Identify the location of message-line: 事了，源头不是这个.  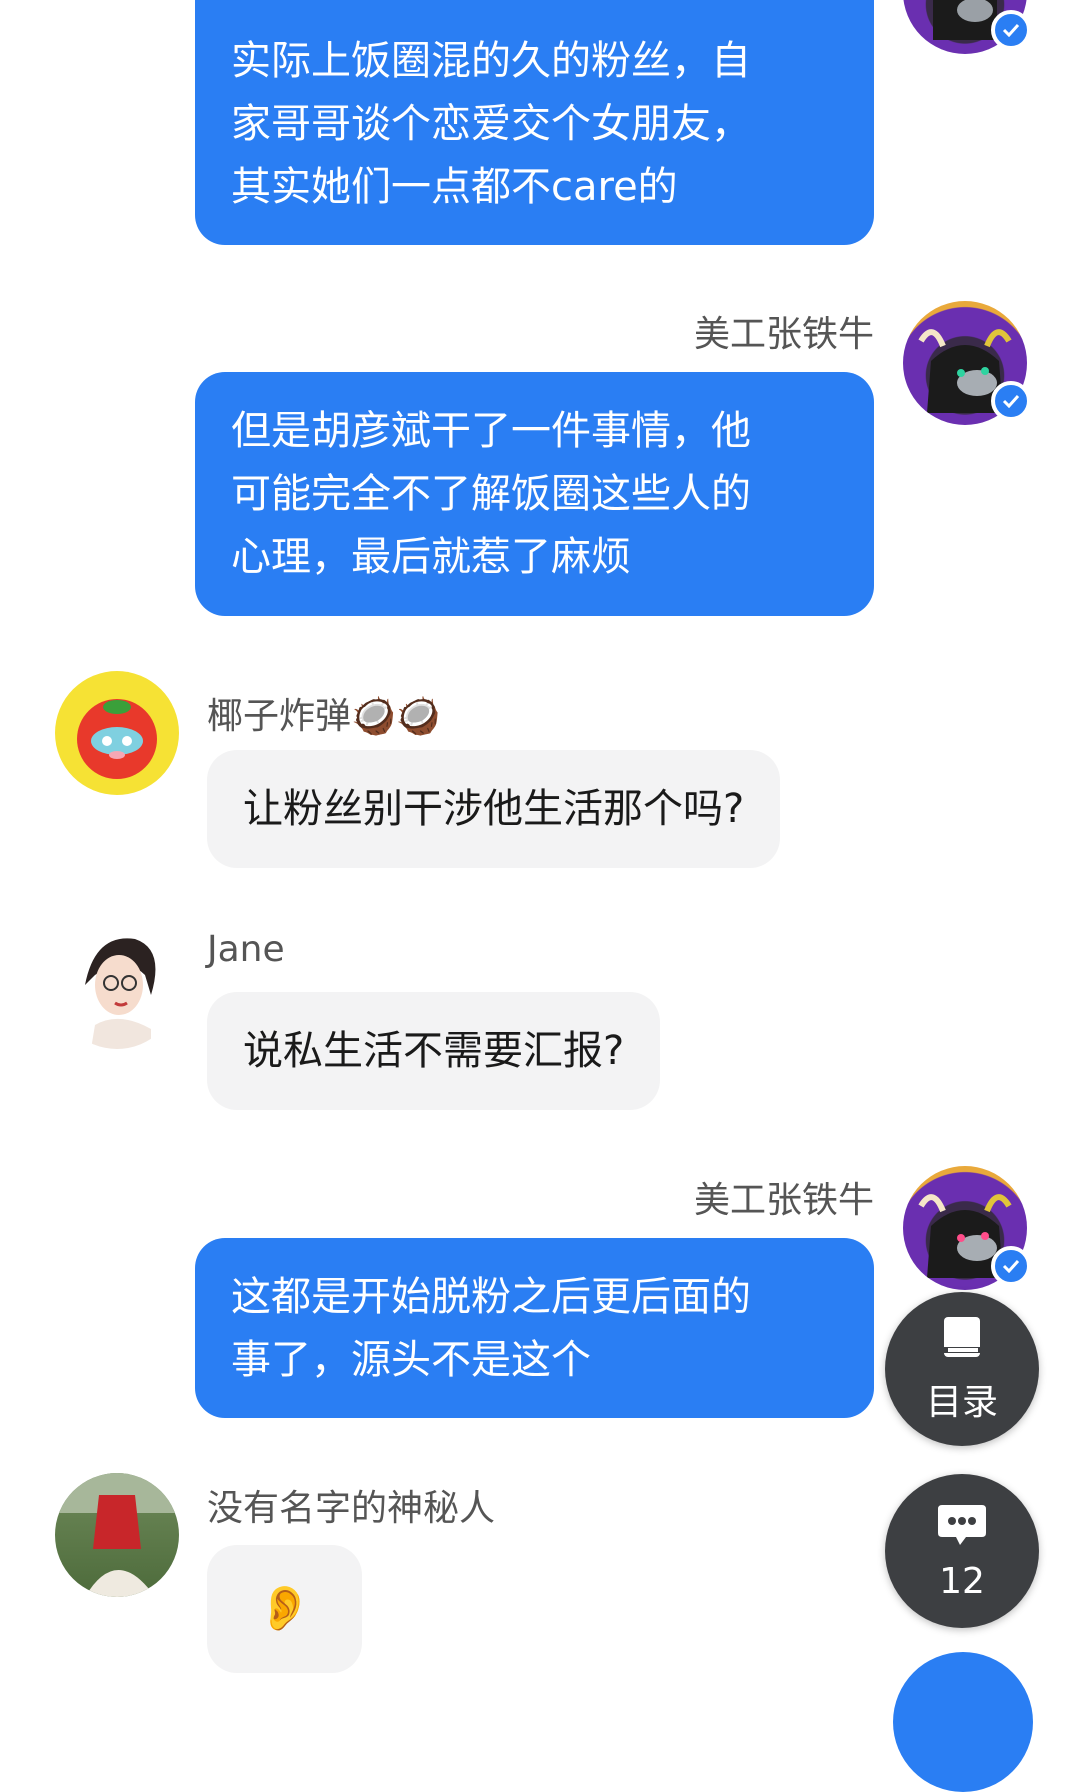
(411, 1360).